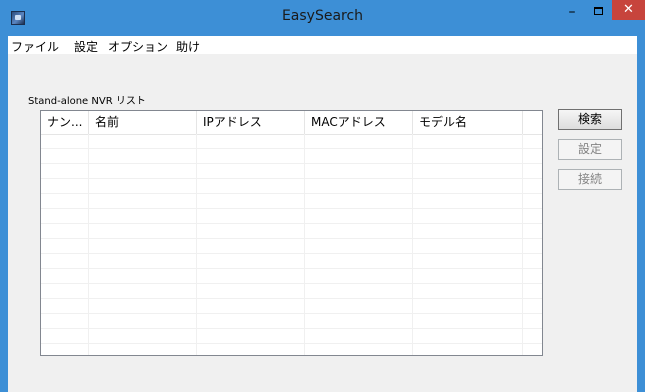 The width and height of the screenshot is (645, 392). What do you see at coordinates (590, 119) in the screenshot?
I see `search-button: 検索` at bounding box center [590, 119].